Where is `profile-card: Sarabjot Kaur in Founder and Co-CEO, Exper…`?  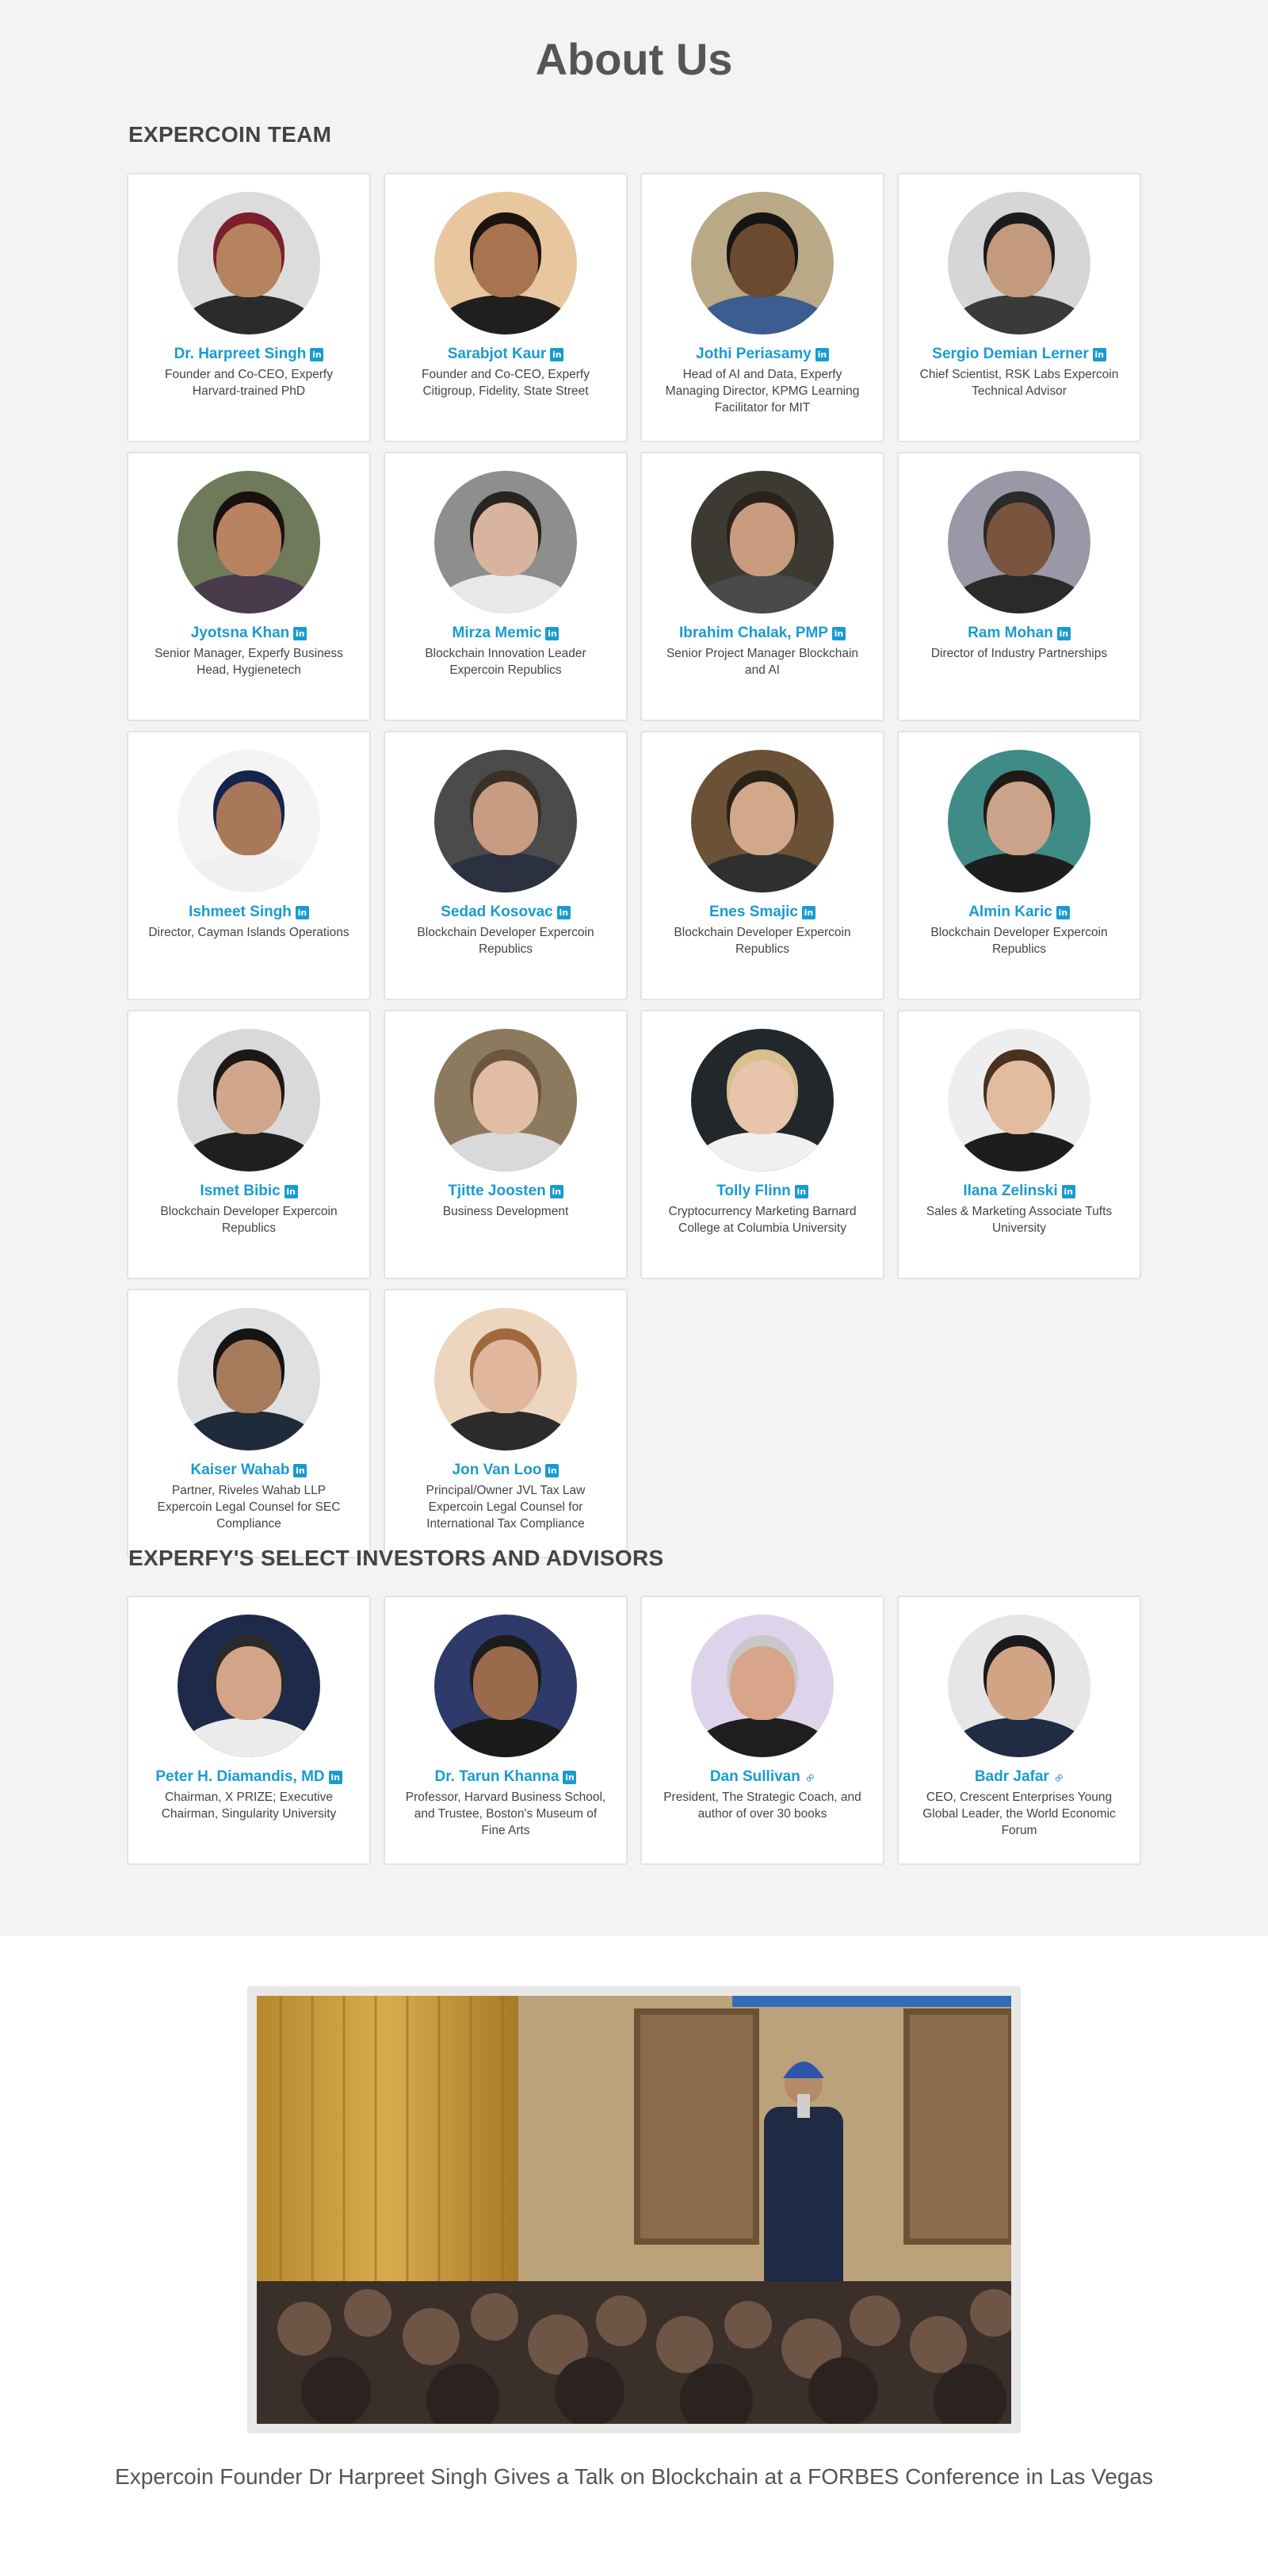
profile-card: Sarabjot Kaur in Founder and Co-CEO, Exper… is located at coordinates (506, 307).